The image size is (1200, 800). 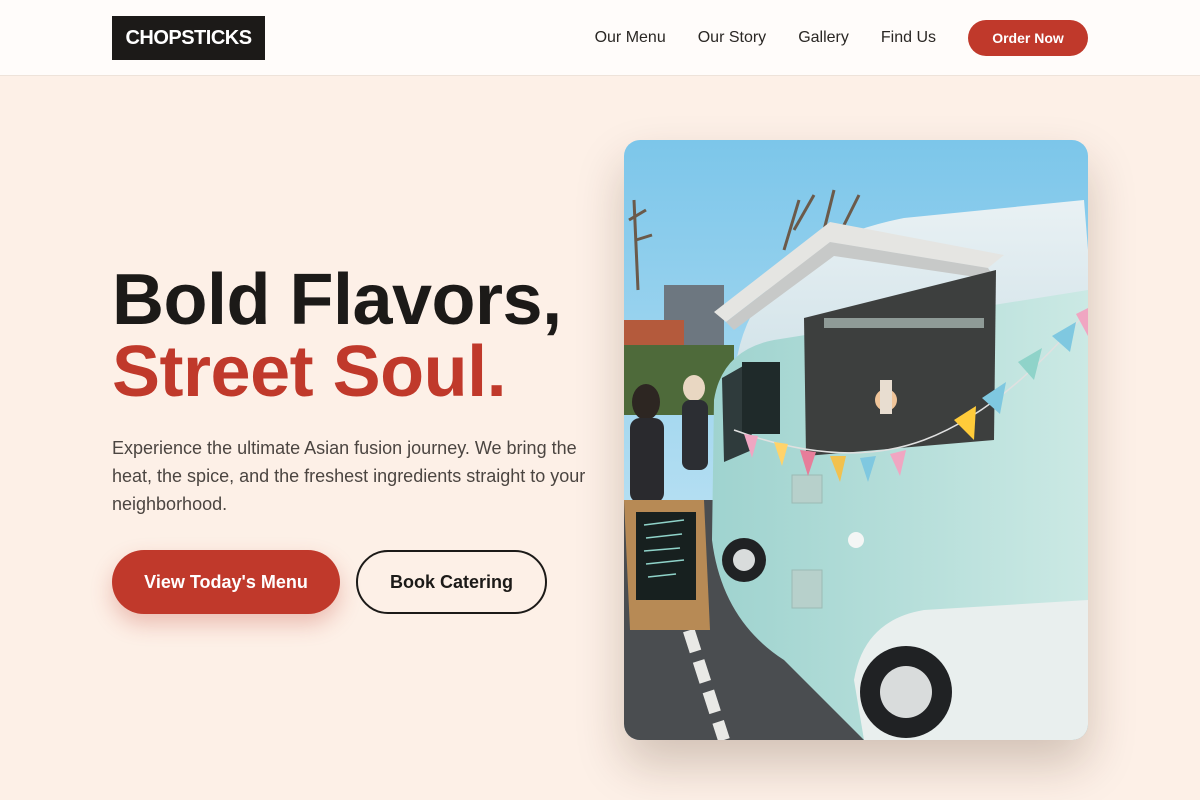 What do you see at coordinates (908, 38) in the screenshot?
I see `nav-link-find-us: Find Us` at bounding box center [908, 38].